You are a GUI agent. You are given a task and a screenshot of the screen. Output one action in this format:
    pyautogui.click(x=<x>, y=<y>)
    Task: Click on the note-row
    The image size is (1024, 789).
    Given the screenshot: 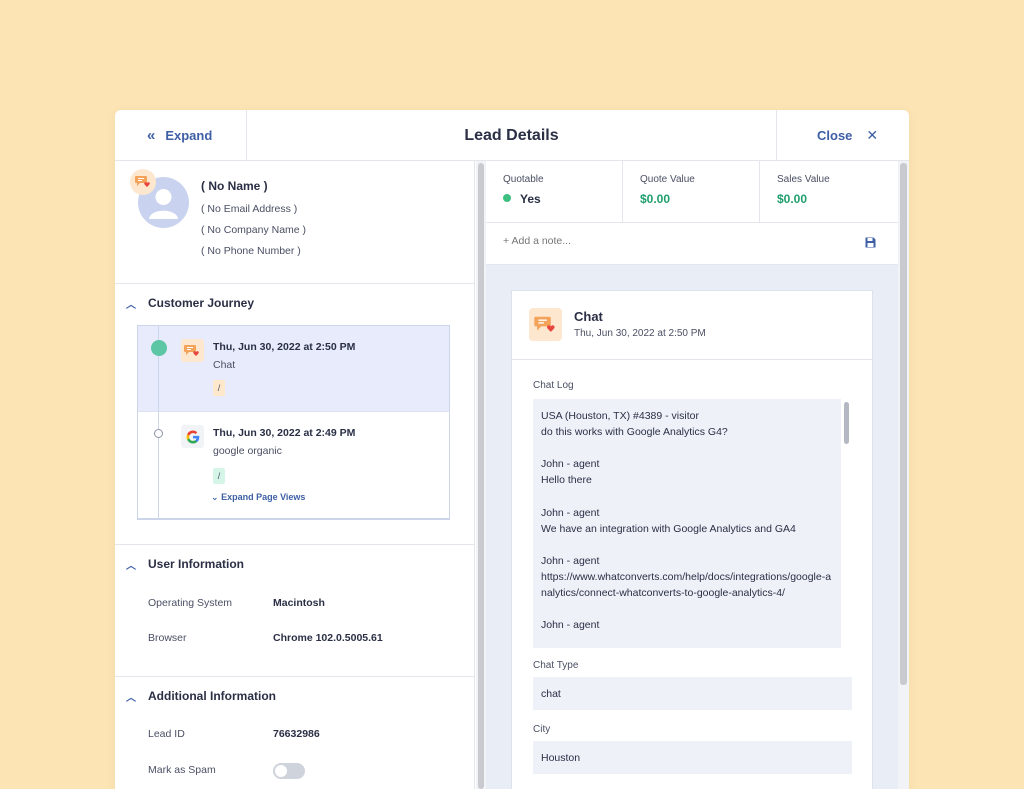 What is the action you would take?
    pyautogui.click(x=692, y=244)
    